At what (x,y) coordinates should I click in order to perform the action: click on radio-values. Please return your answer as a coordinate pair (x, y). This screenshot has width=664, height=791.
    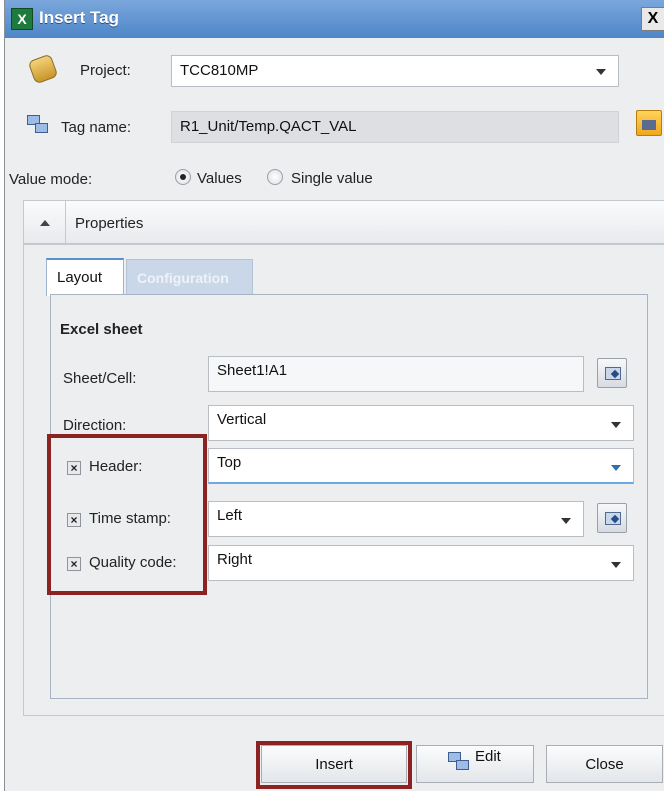
    Looking at the image, I should click on (183, 177).